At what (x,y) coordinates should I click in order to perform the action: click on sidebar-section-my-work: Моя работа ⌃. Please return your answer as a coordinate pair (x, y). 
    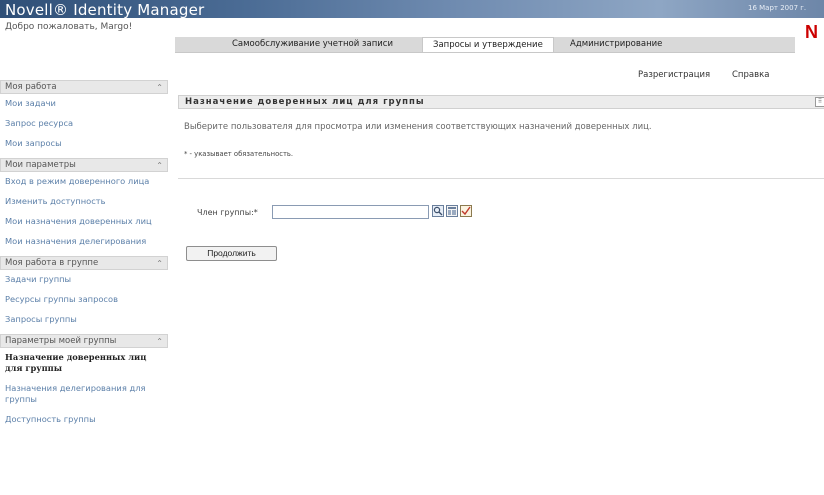
    Looking at the image, I should click on (84, 87).